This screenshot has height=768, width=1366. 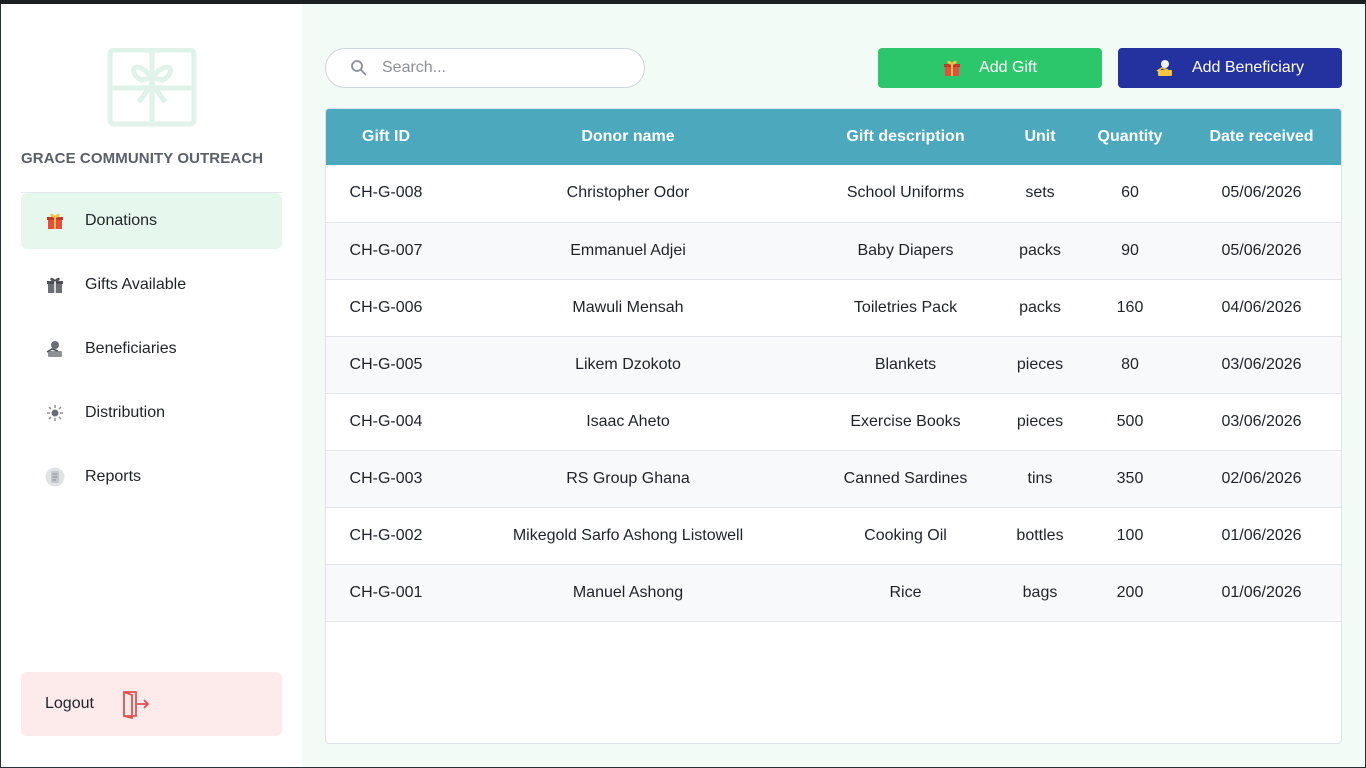 I want to click on search-box, so click(x=485, y=68).